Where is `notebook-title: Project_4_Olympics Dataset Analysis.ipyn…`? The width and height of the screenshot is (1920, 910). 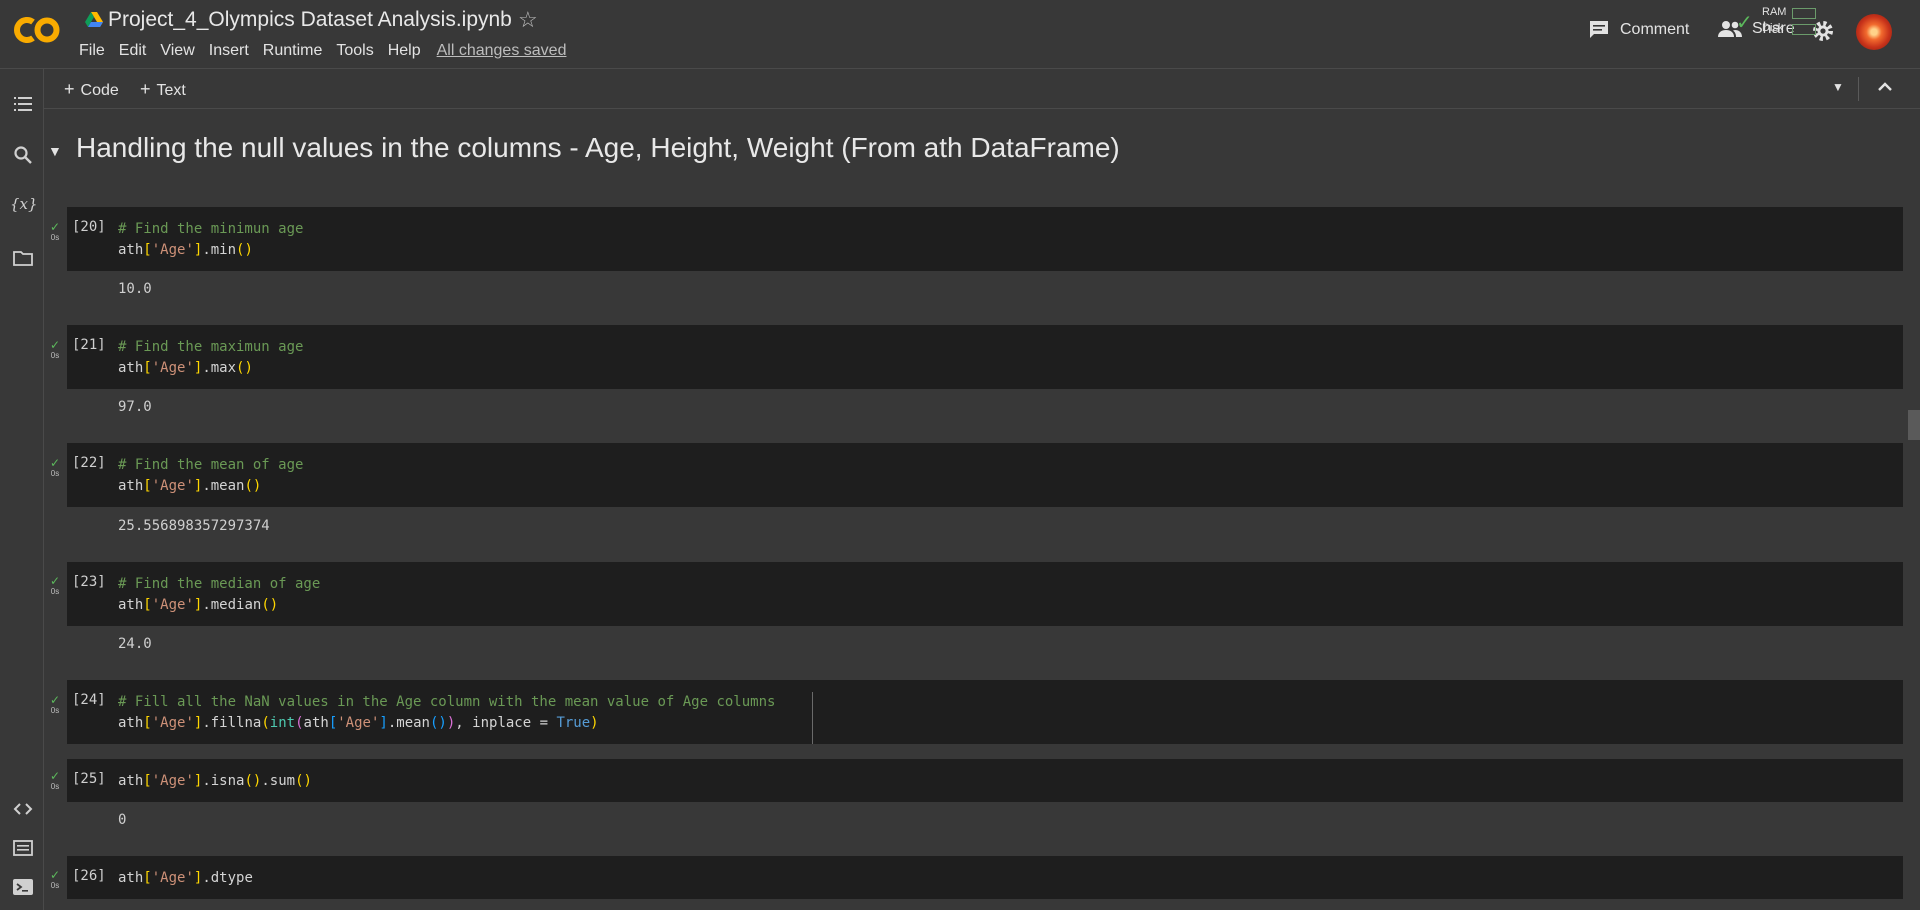
notebook-title: Project_4_Olympics Dataset Analysis.ipyn… is located at coordinates (310, 20).